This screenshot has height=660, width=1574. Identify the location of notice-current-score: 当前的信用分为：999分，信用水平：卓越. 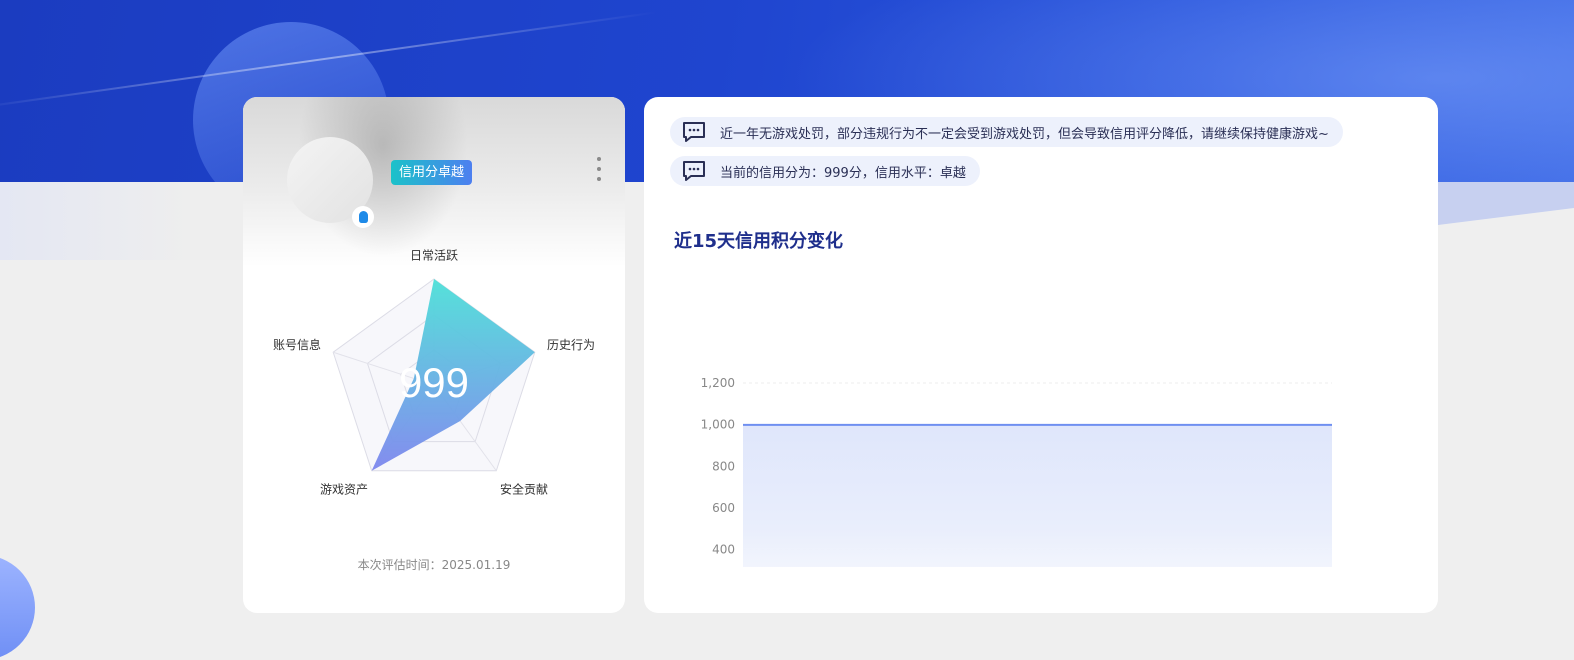
(825, 171).